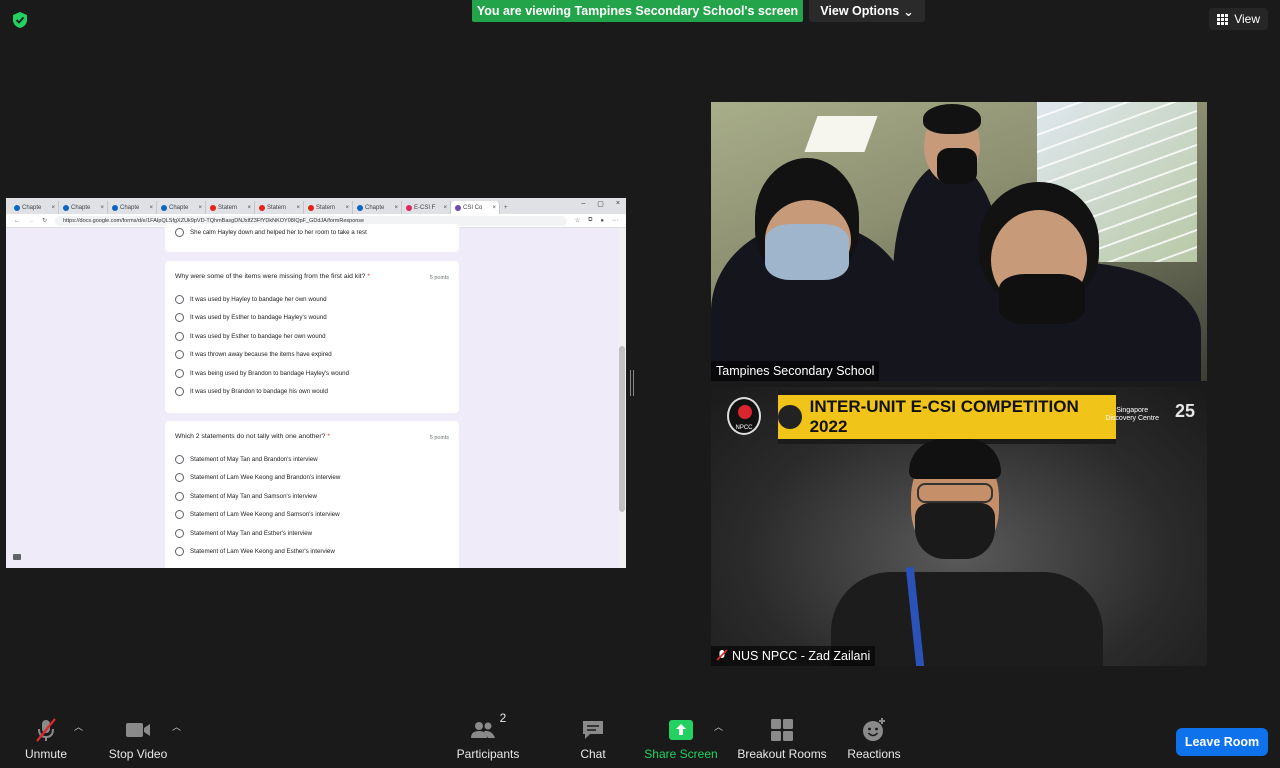 Image resolution: width=1280 pixels, height=768 pixels. What do you see at coordinates (78, 726) in the screenshot?
I see `audio-options-caret: ︿` at bounding box center [78, 726].